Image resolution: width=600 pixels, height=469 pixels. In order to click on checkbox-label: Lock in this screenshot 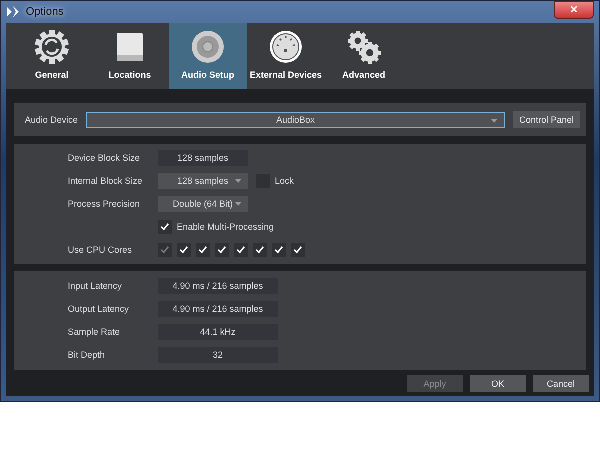, I will do `click(284, 181)`.